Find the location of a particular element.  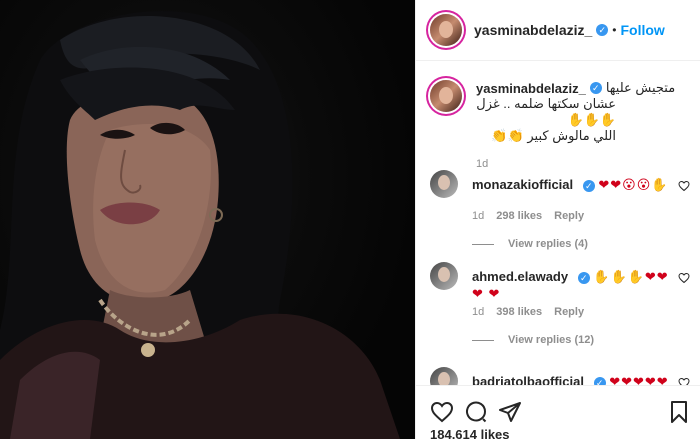

comment-body: ❤❤😮😮✋ is located at coordinates (633, 184).